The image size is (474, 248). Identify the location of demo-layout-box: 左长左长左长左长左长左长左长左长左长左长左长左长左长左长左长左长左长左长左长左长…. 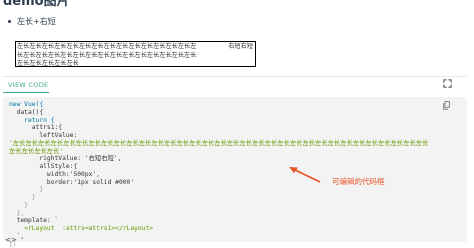
(135, 54).